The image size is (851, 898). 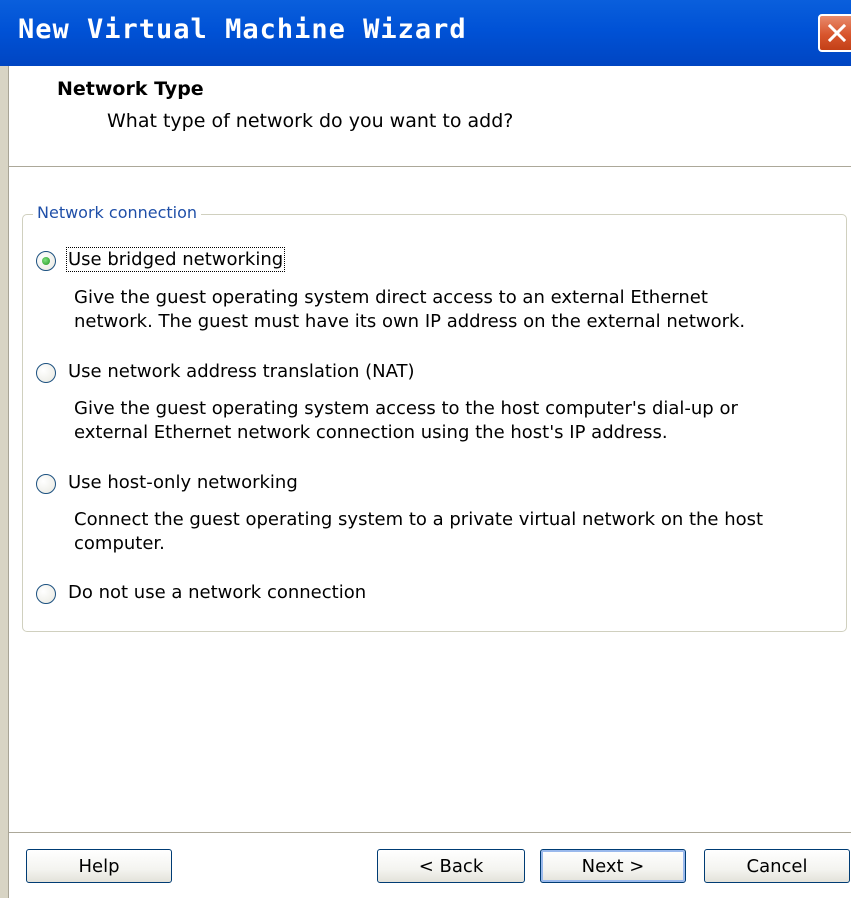 I want to click on option-label-host-only: Use host-only networking, so click(x=183, y=482).